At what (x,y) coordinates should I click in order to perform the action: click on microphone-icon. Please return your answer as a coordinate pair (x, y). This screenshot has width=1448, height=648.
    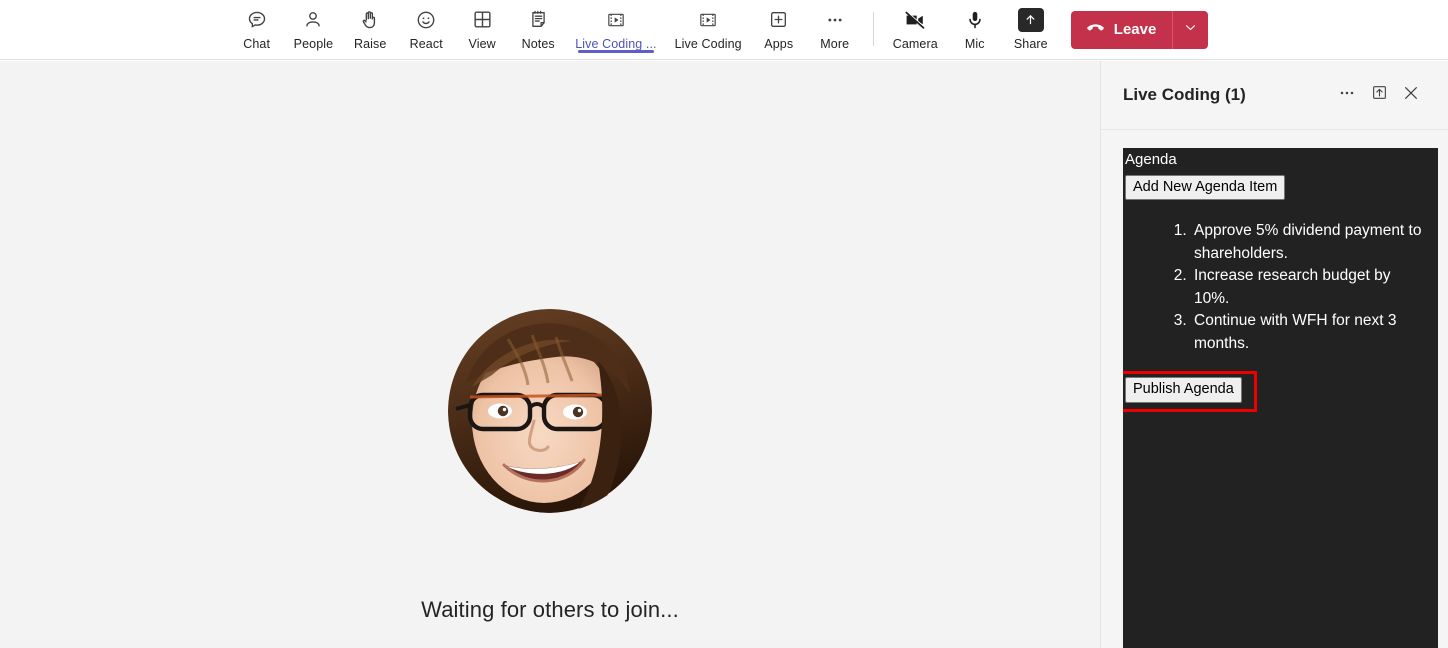
    Looking at the image, I should click on (975, 20).